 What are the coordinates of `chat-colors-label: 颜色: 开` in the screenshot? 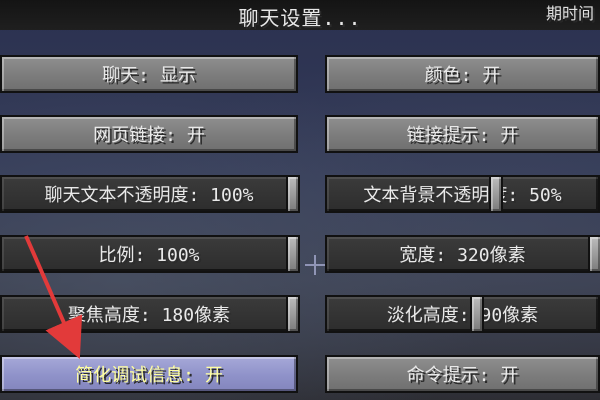 It's located at (462, 75).